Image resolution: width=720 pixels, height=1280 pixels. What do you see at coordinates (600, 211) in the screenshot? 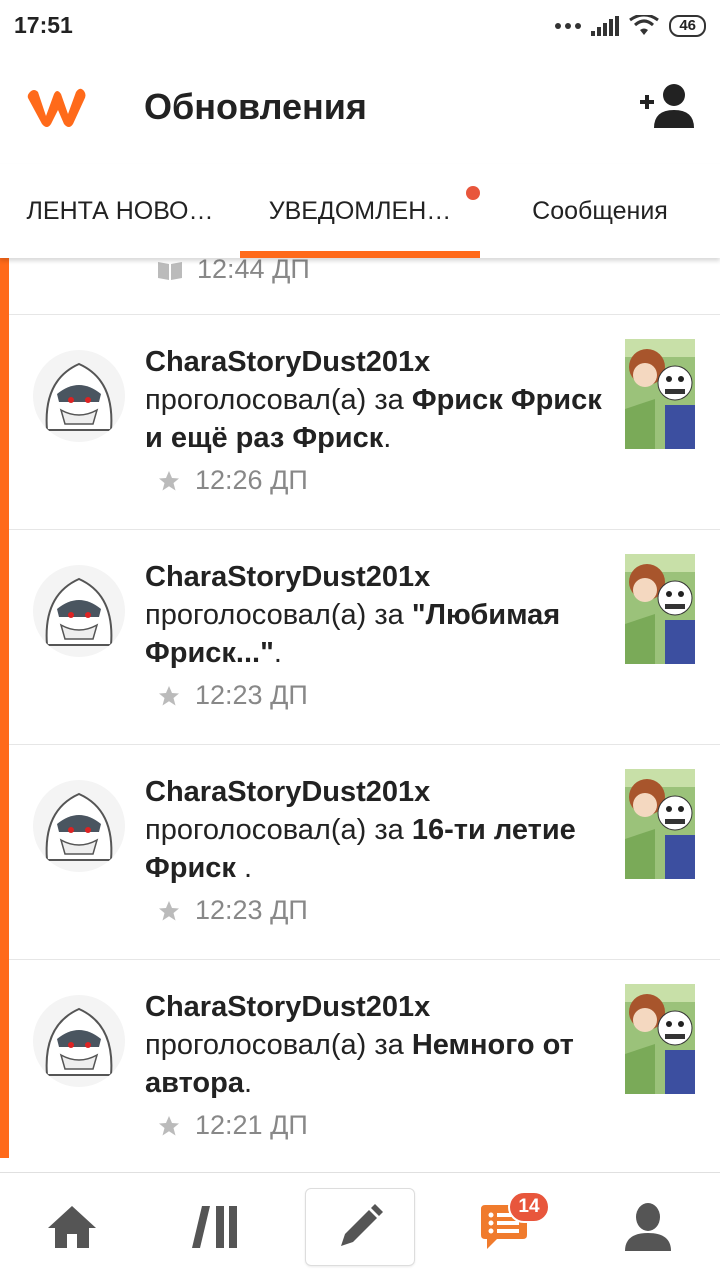
I see `tab-messages: Сообщения` at bounding box center [600, 211].